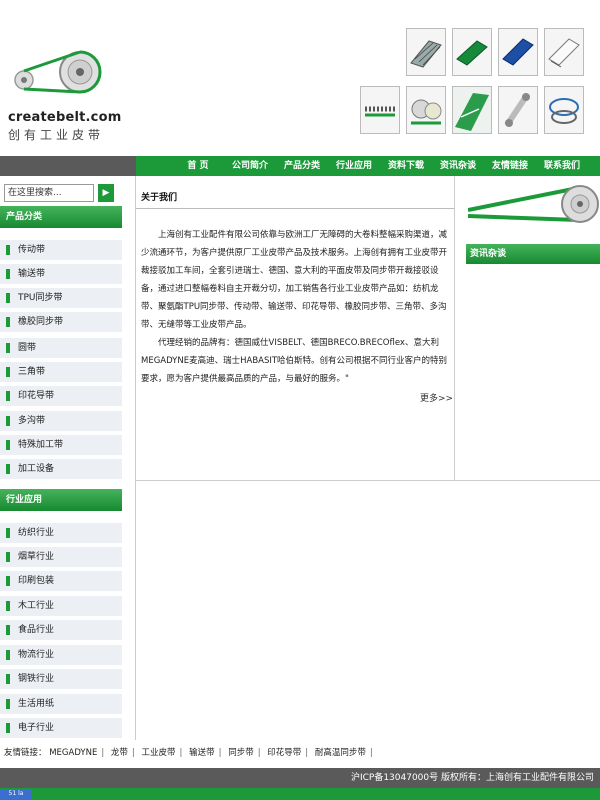  Describe the element at coordinates (40, 298) in the screenshot. I see `sidebar-item-label: TPU同步带` at that location.